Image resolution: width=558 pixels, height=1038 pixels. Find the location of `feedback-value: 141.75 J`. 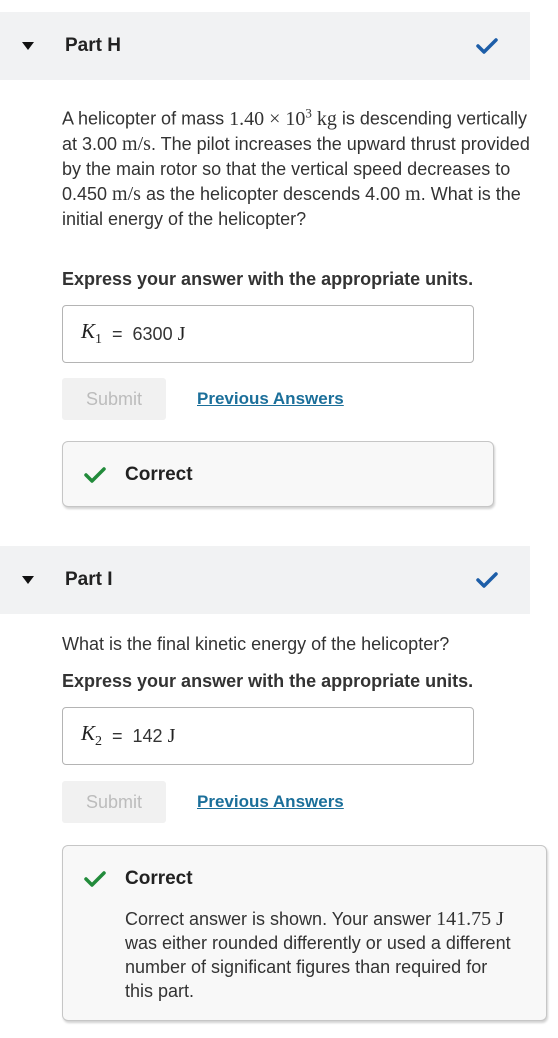

feedback-value: 141.75 J is located at coordinates (470, 919).